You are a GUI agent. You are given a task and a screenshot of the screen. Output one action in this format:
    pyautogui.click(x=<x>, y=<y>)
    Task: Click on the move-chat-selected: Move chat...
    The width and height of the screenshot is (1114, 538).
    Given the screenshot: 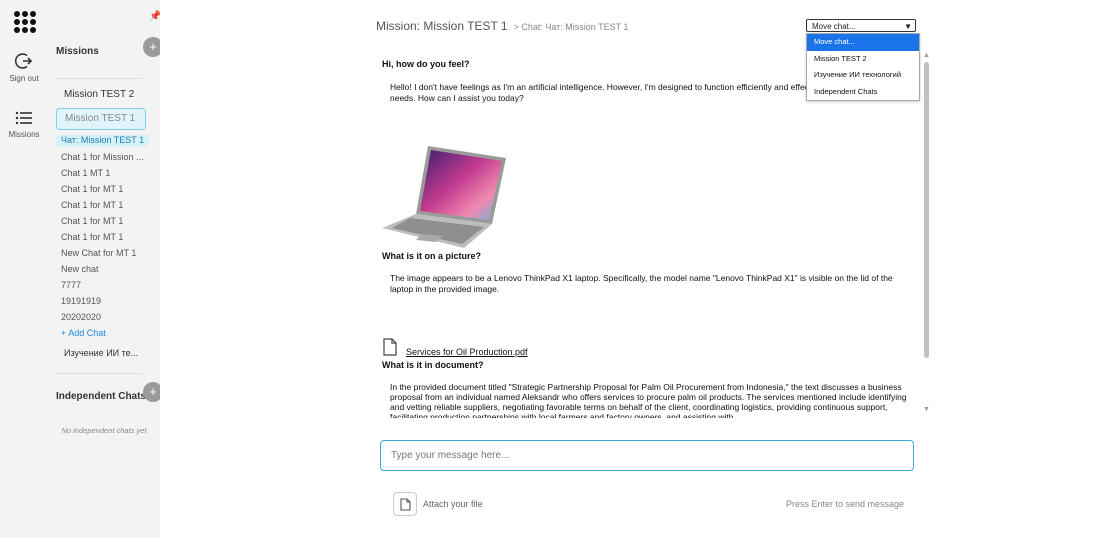 What is the action you would take?
    pyautogui.click(x=834, y=26)
    